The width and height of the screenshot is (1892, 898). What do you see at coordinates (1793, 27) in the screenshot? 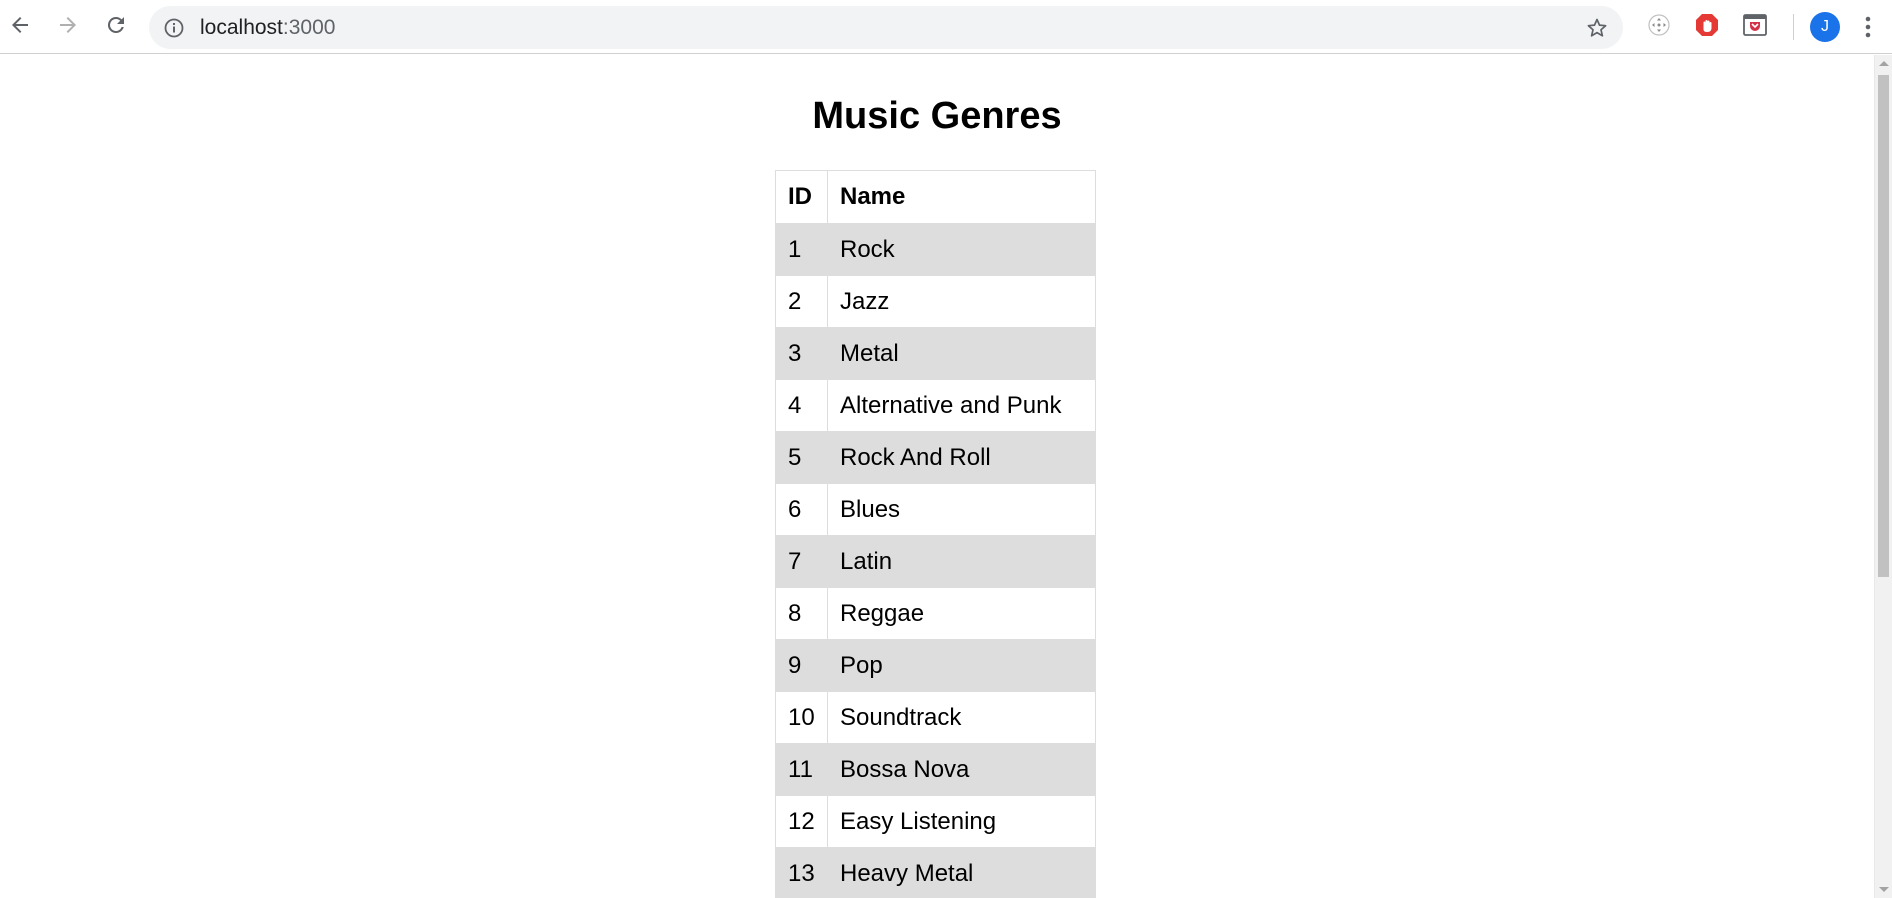
I see `toolbar-separator` at bounding box center [1793, 27].